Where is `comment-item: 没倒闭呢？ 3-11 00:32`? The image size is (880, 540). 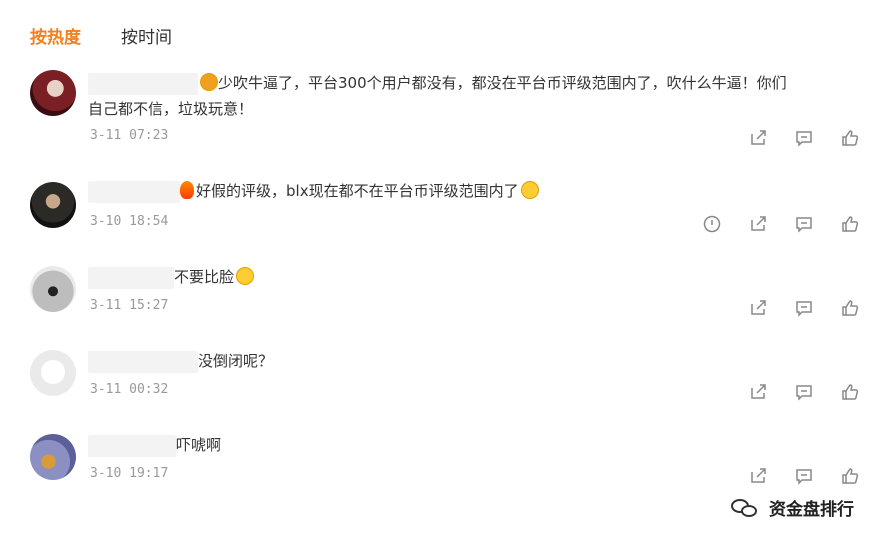 comment-item: 没倒闭呢？ 3-11 00:32 is located at coordinates (450, 378).